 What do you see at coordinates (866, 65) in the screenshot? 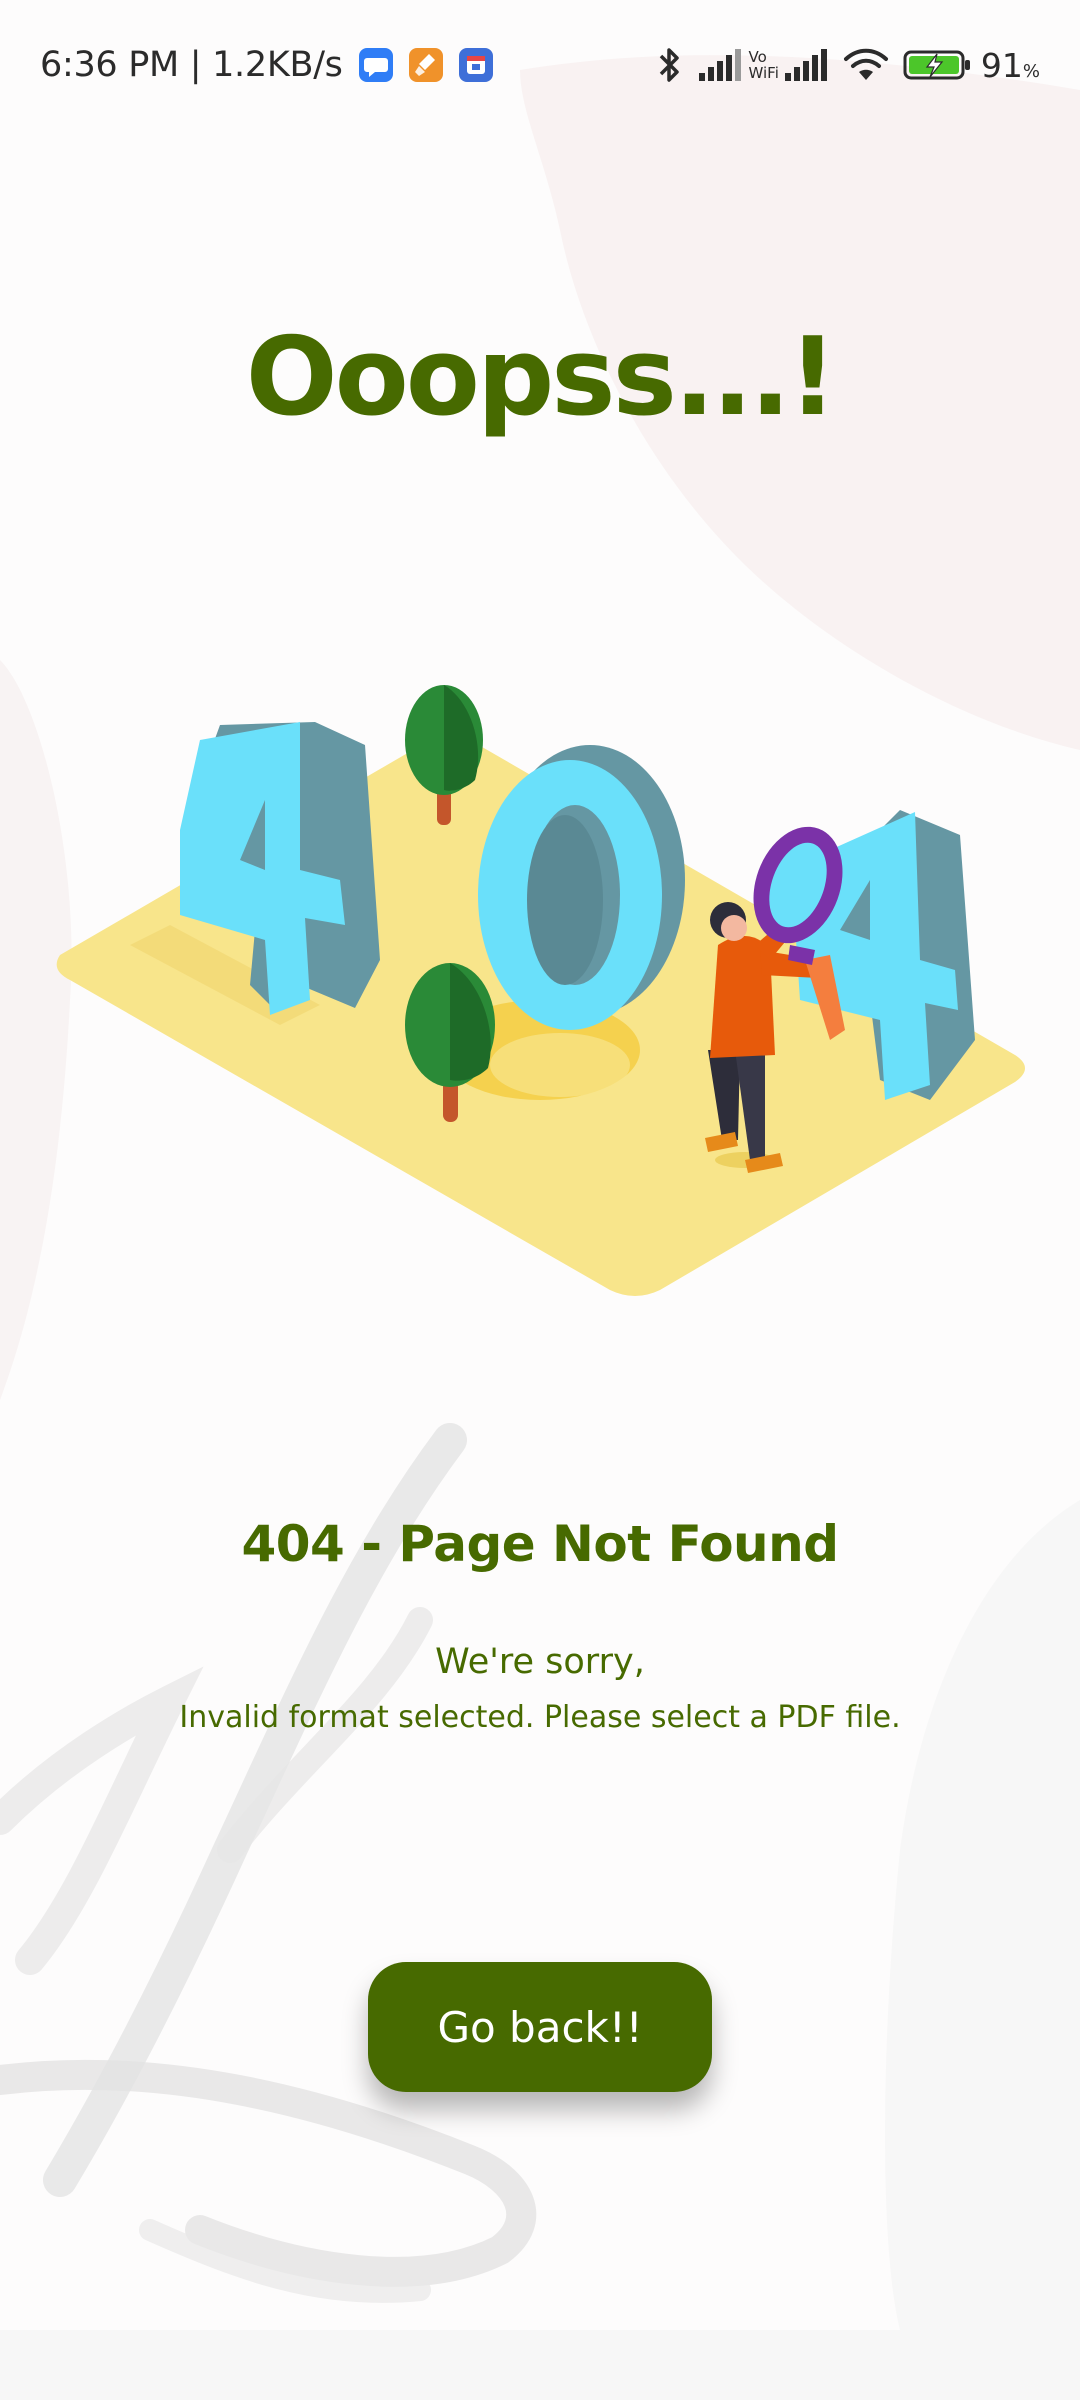
I see `wifi-icon` at bounding box center [866, 65].